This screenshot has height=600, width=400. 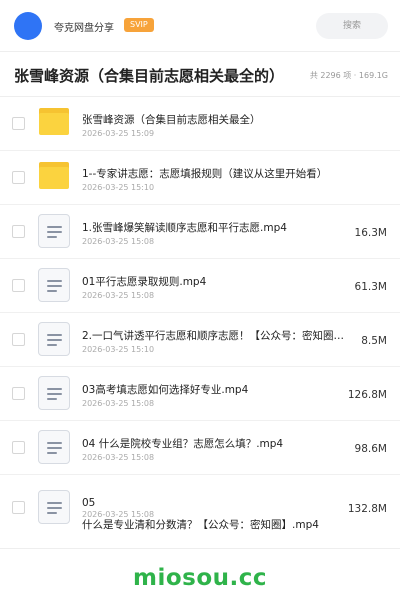 What do you see at coordinates (348, 75) in the screenshot?
I see `folder-meta: 共 2296 项 · 169.1G` at bounding box center [348, 75].